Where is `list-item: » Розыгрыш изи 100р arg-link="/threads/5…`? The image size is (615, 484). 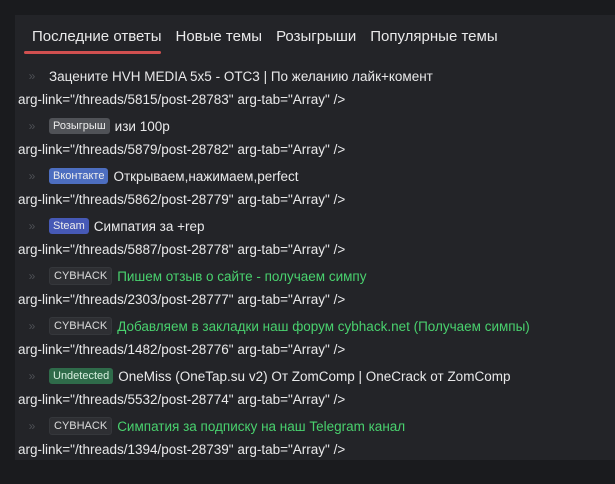
list-item: » Розыгрыш изи 100р arg-link="/threads/5… is located at coordinates (315, 139).